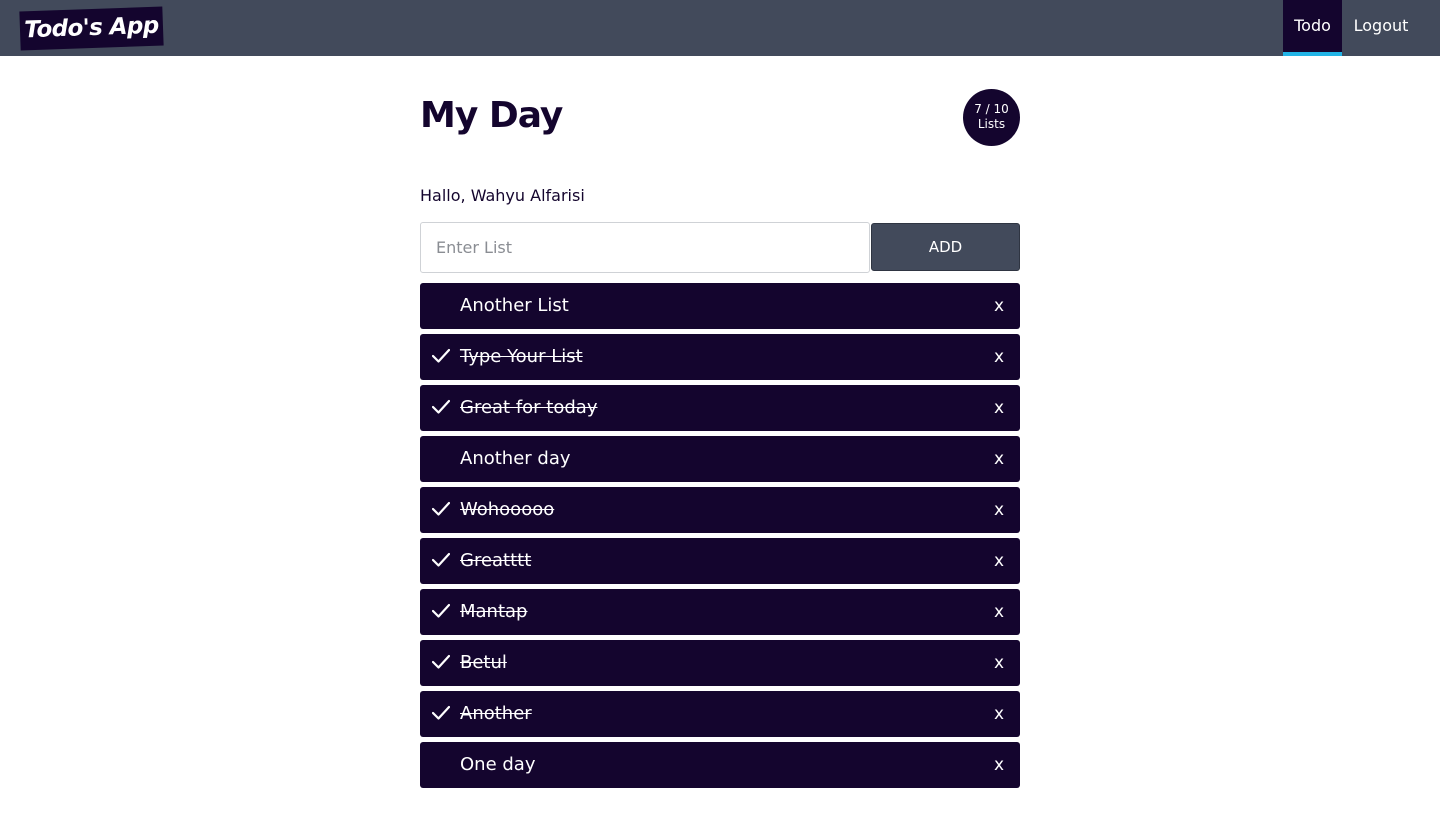 Image resolution: width=1440 pixels, height=821 pixels. Describe the element at coordinates (720, 561) in the screenshot. I see `todo-item: Greatttt x` at that location.